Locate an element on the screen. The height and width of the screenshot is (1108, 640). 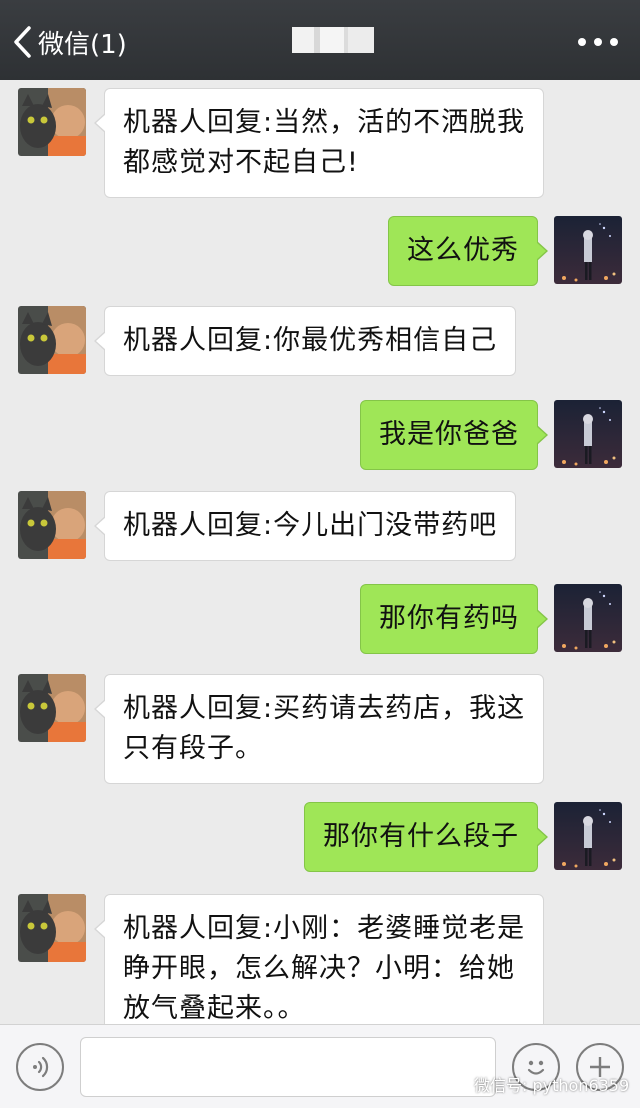
message-input is located at coordinates (288, 1067).